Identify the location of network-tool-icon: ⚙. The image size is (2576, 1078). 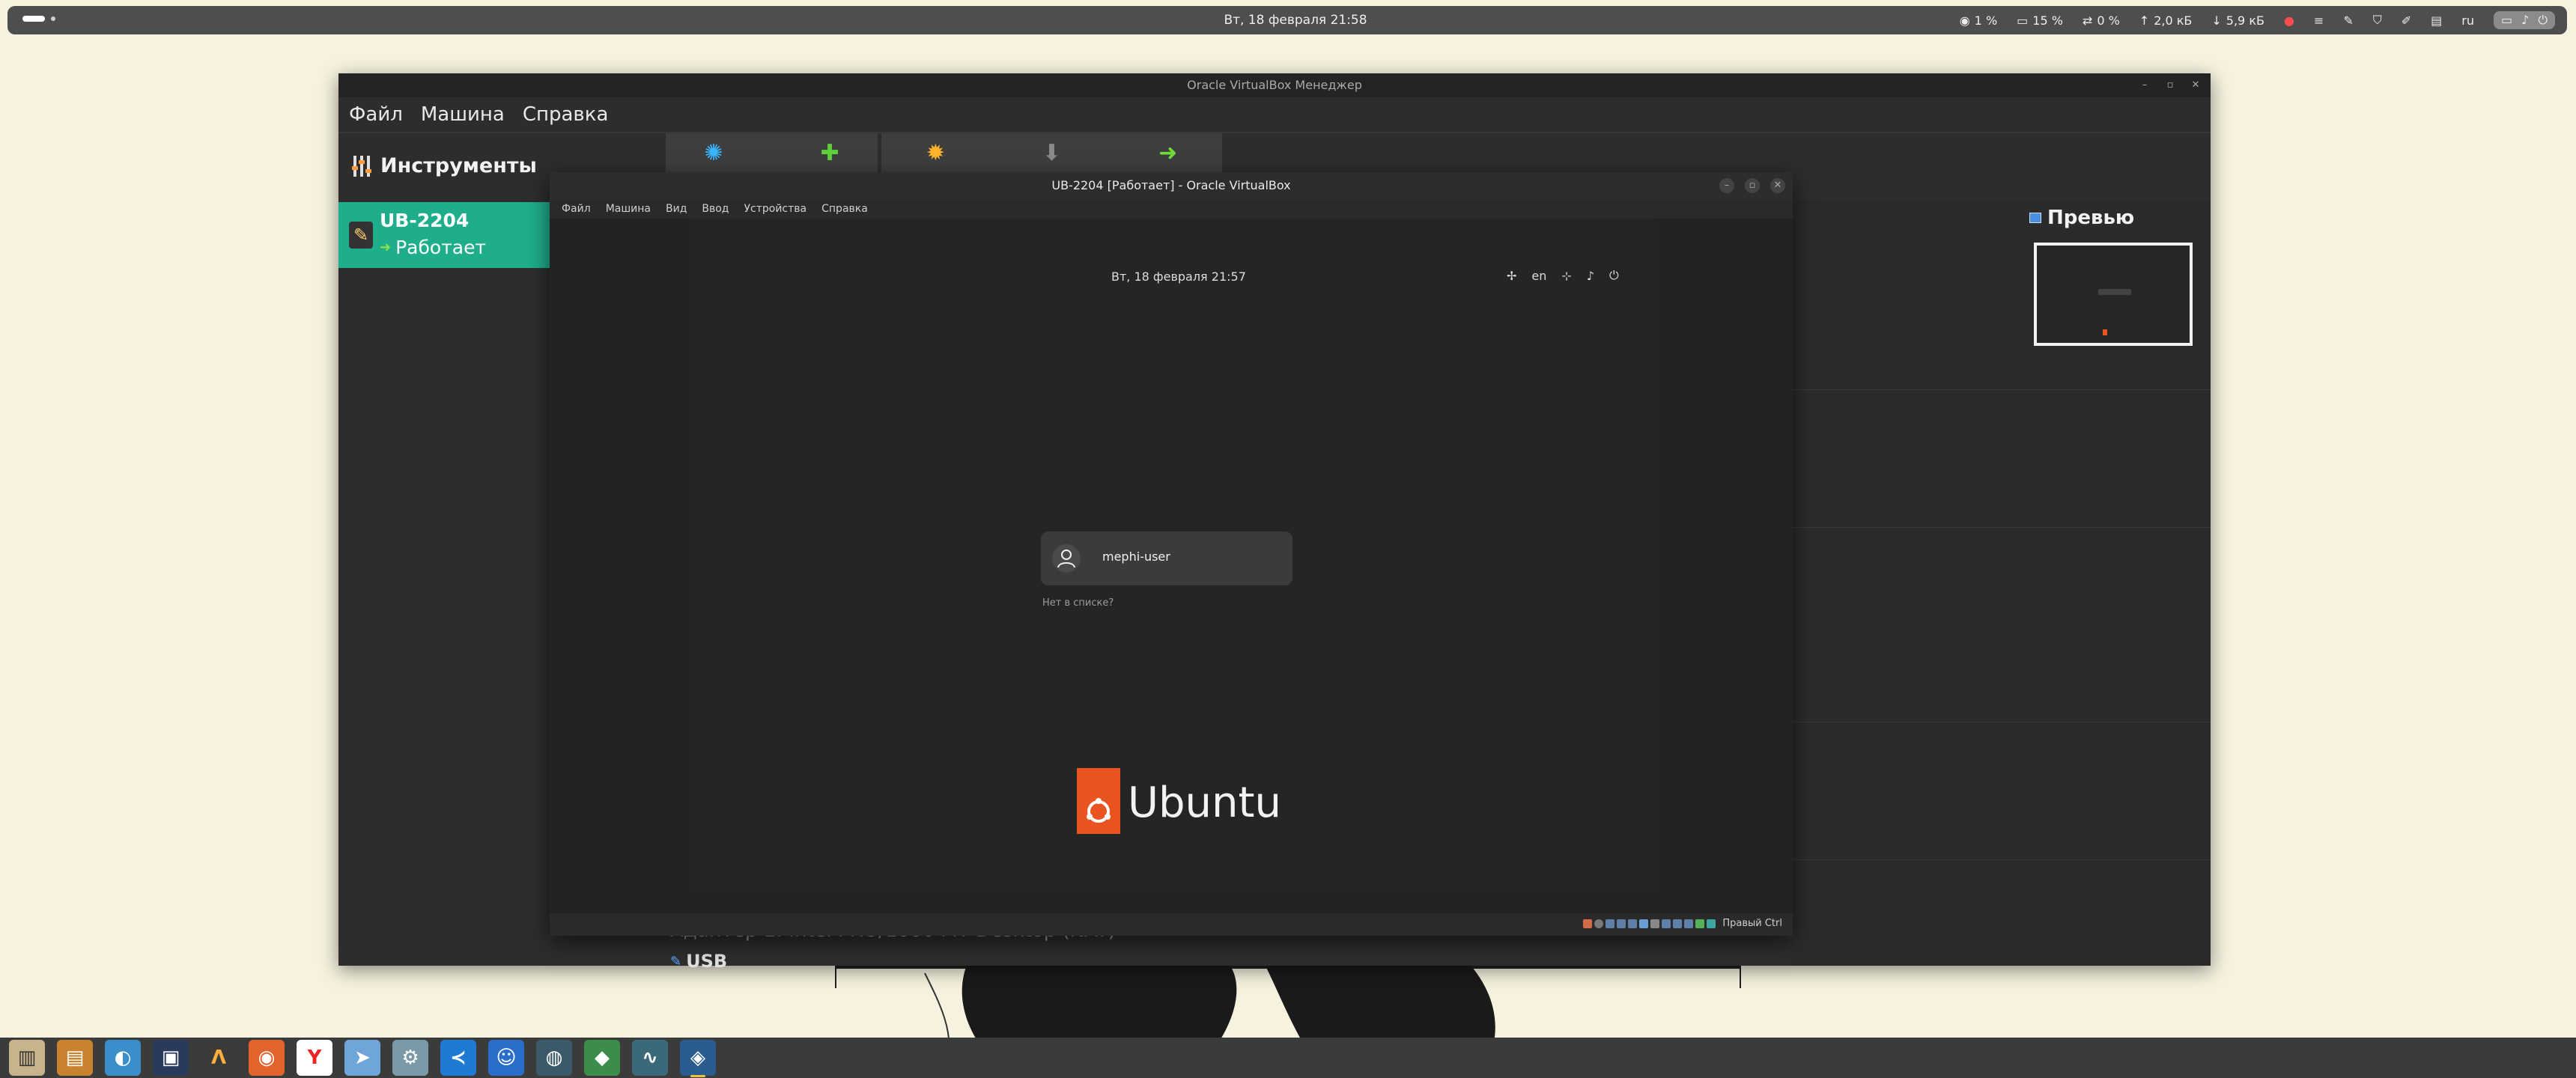
(410, 1058).